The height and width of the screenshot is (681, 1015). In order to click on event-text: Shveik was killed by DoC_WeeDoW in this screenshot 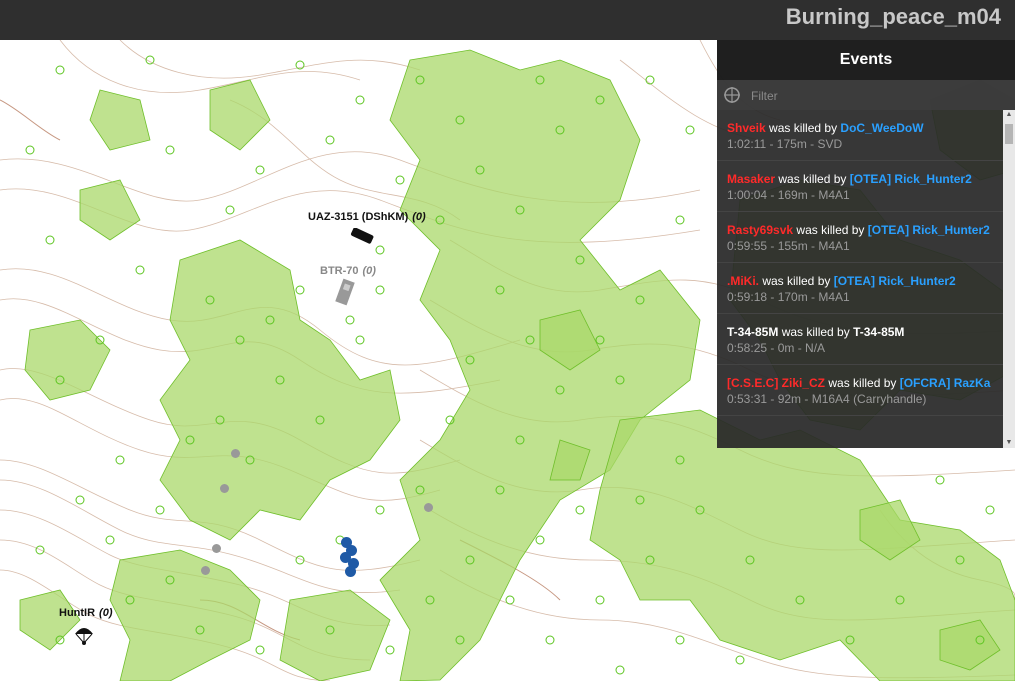, I will do `click(865, 128)`.